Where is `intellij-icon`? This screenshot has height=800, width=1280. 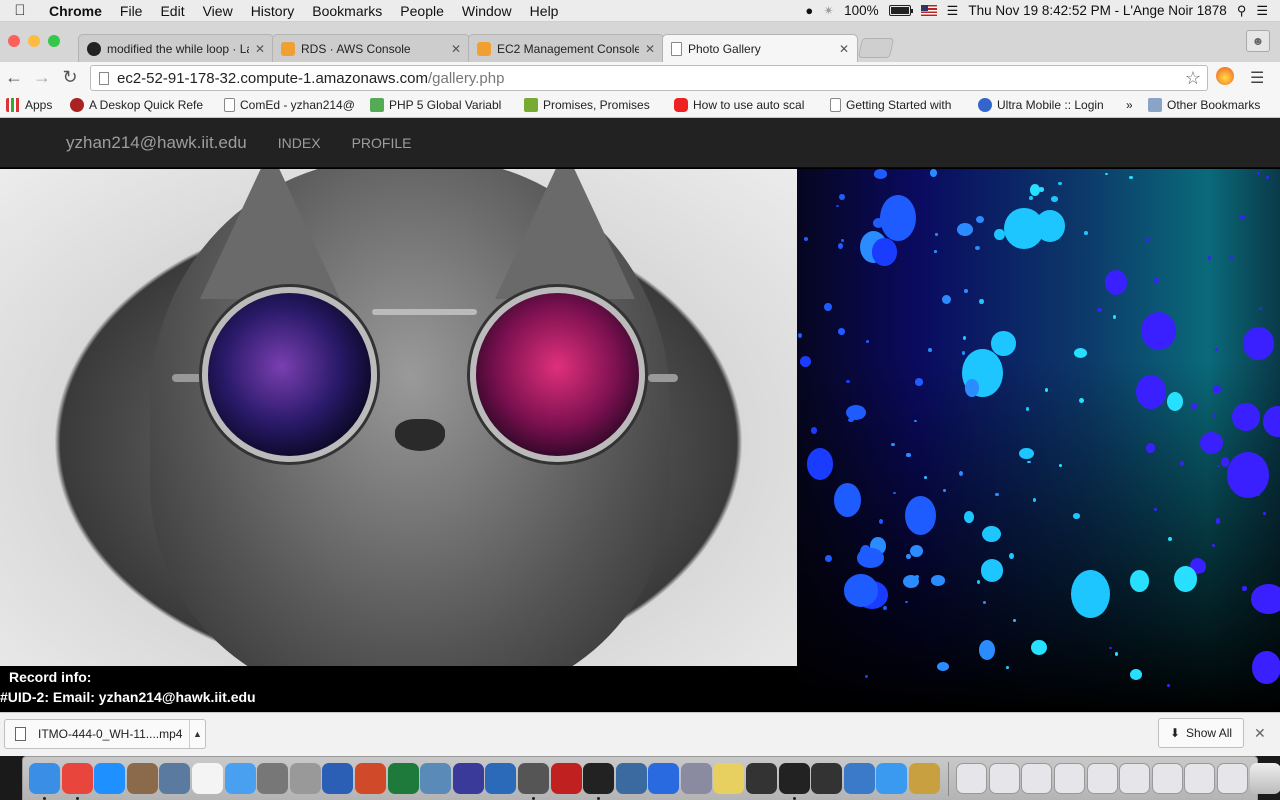
intellij-icon is located at coordinates (501, 778).